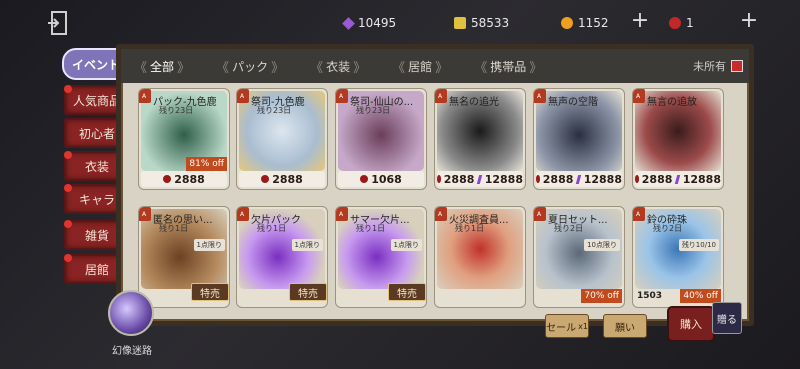 This screenshot has width=800, height=369. I want to click on price-tag: 2888, so click(184, 179).